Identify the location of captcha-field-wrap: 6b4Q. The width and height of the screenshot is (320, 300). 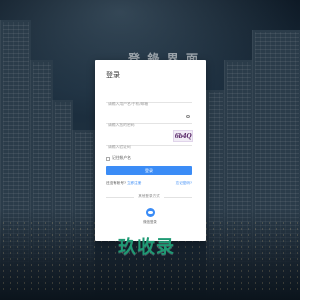
(149, 141).